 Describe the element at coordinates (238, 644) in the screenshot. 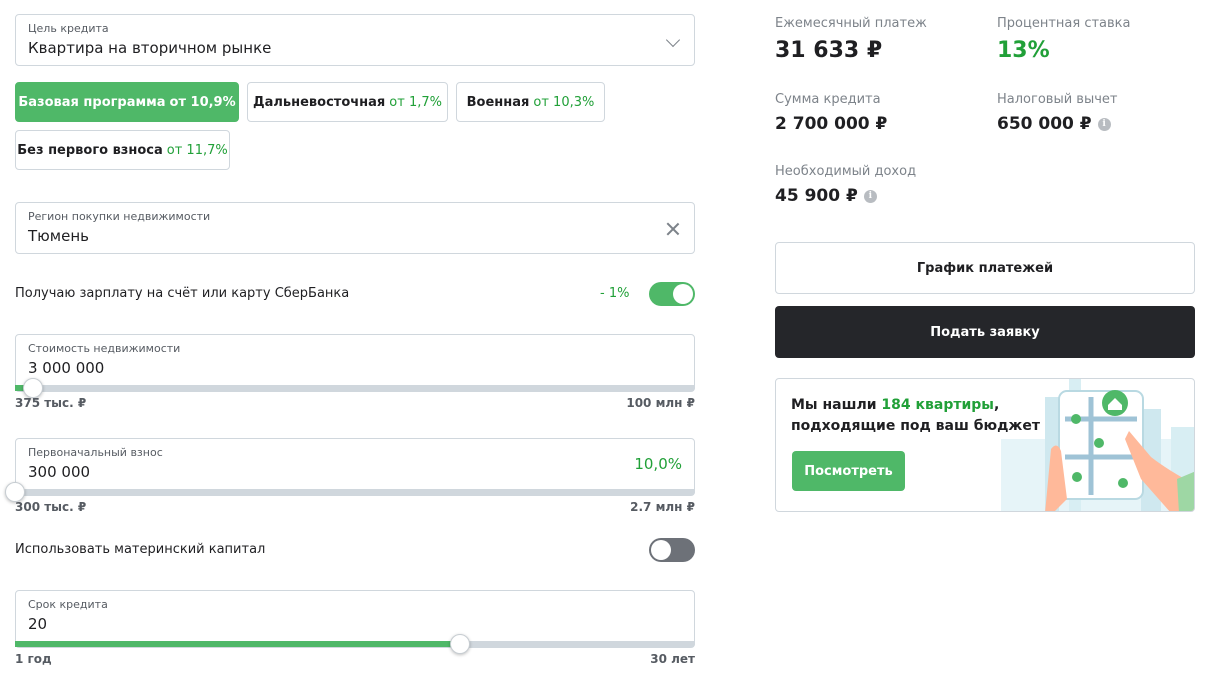

I see `slider-fill` at that location.